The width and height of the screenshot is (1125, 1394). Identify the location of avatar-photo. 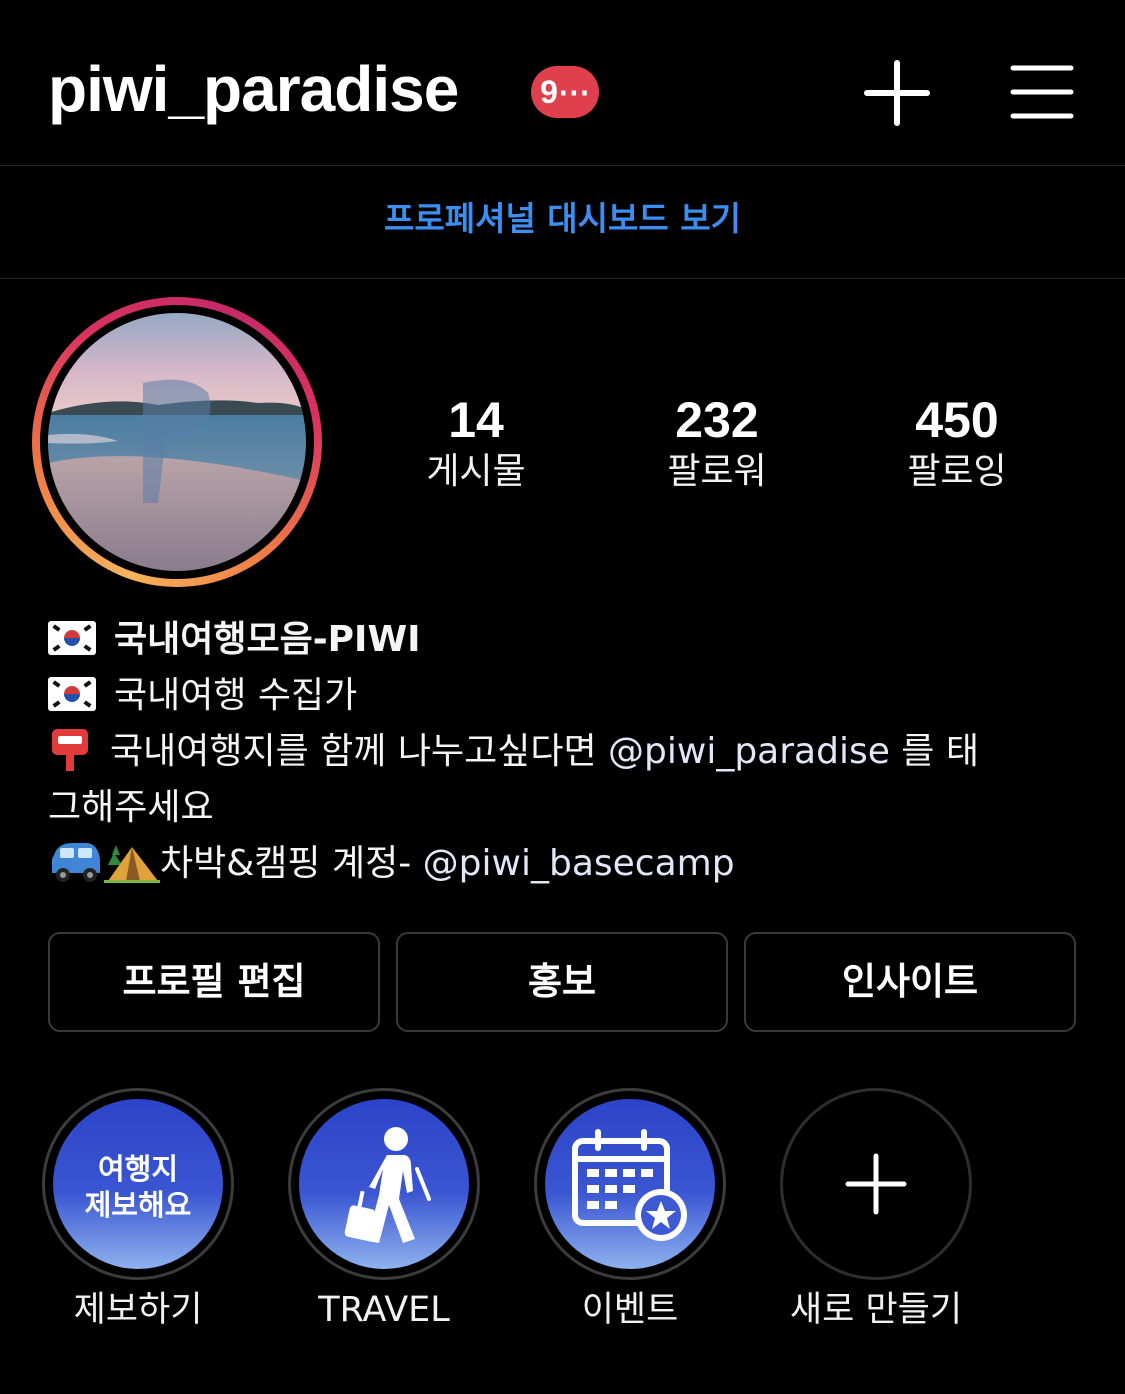
(177, 442).